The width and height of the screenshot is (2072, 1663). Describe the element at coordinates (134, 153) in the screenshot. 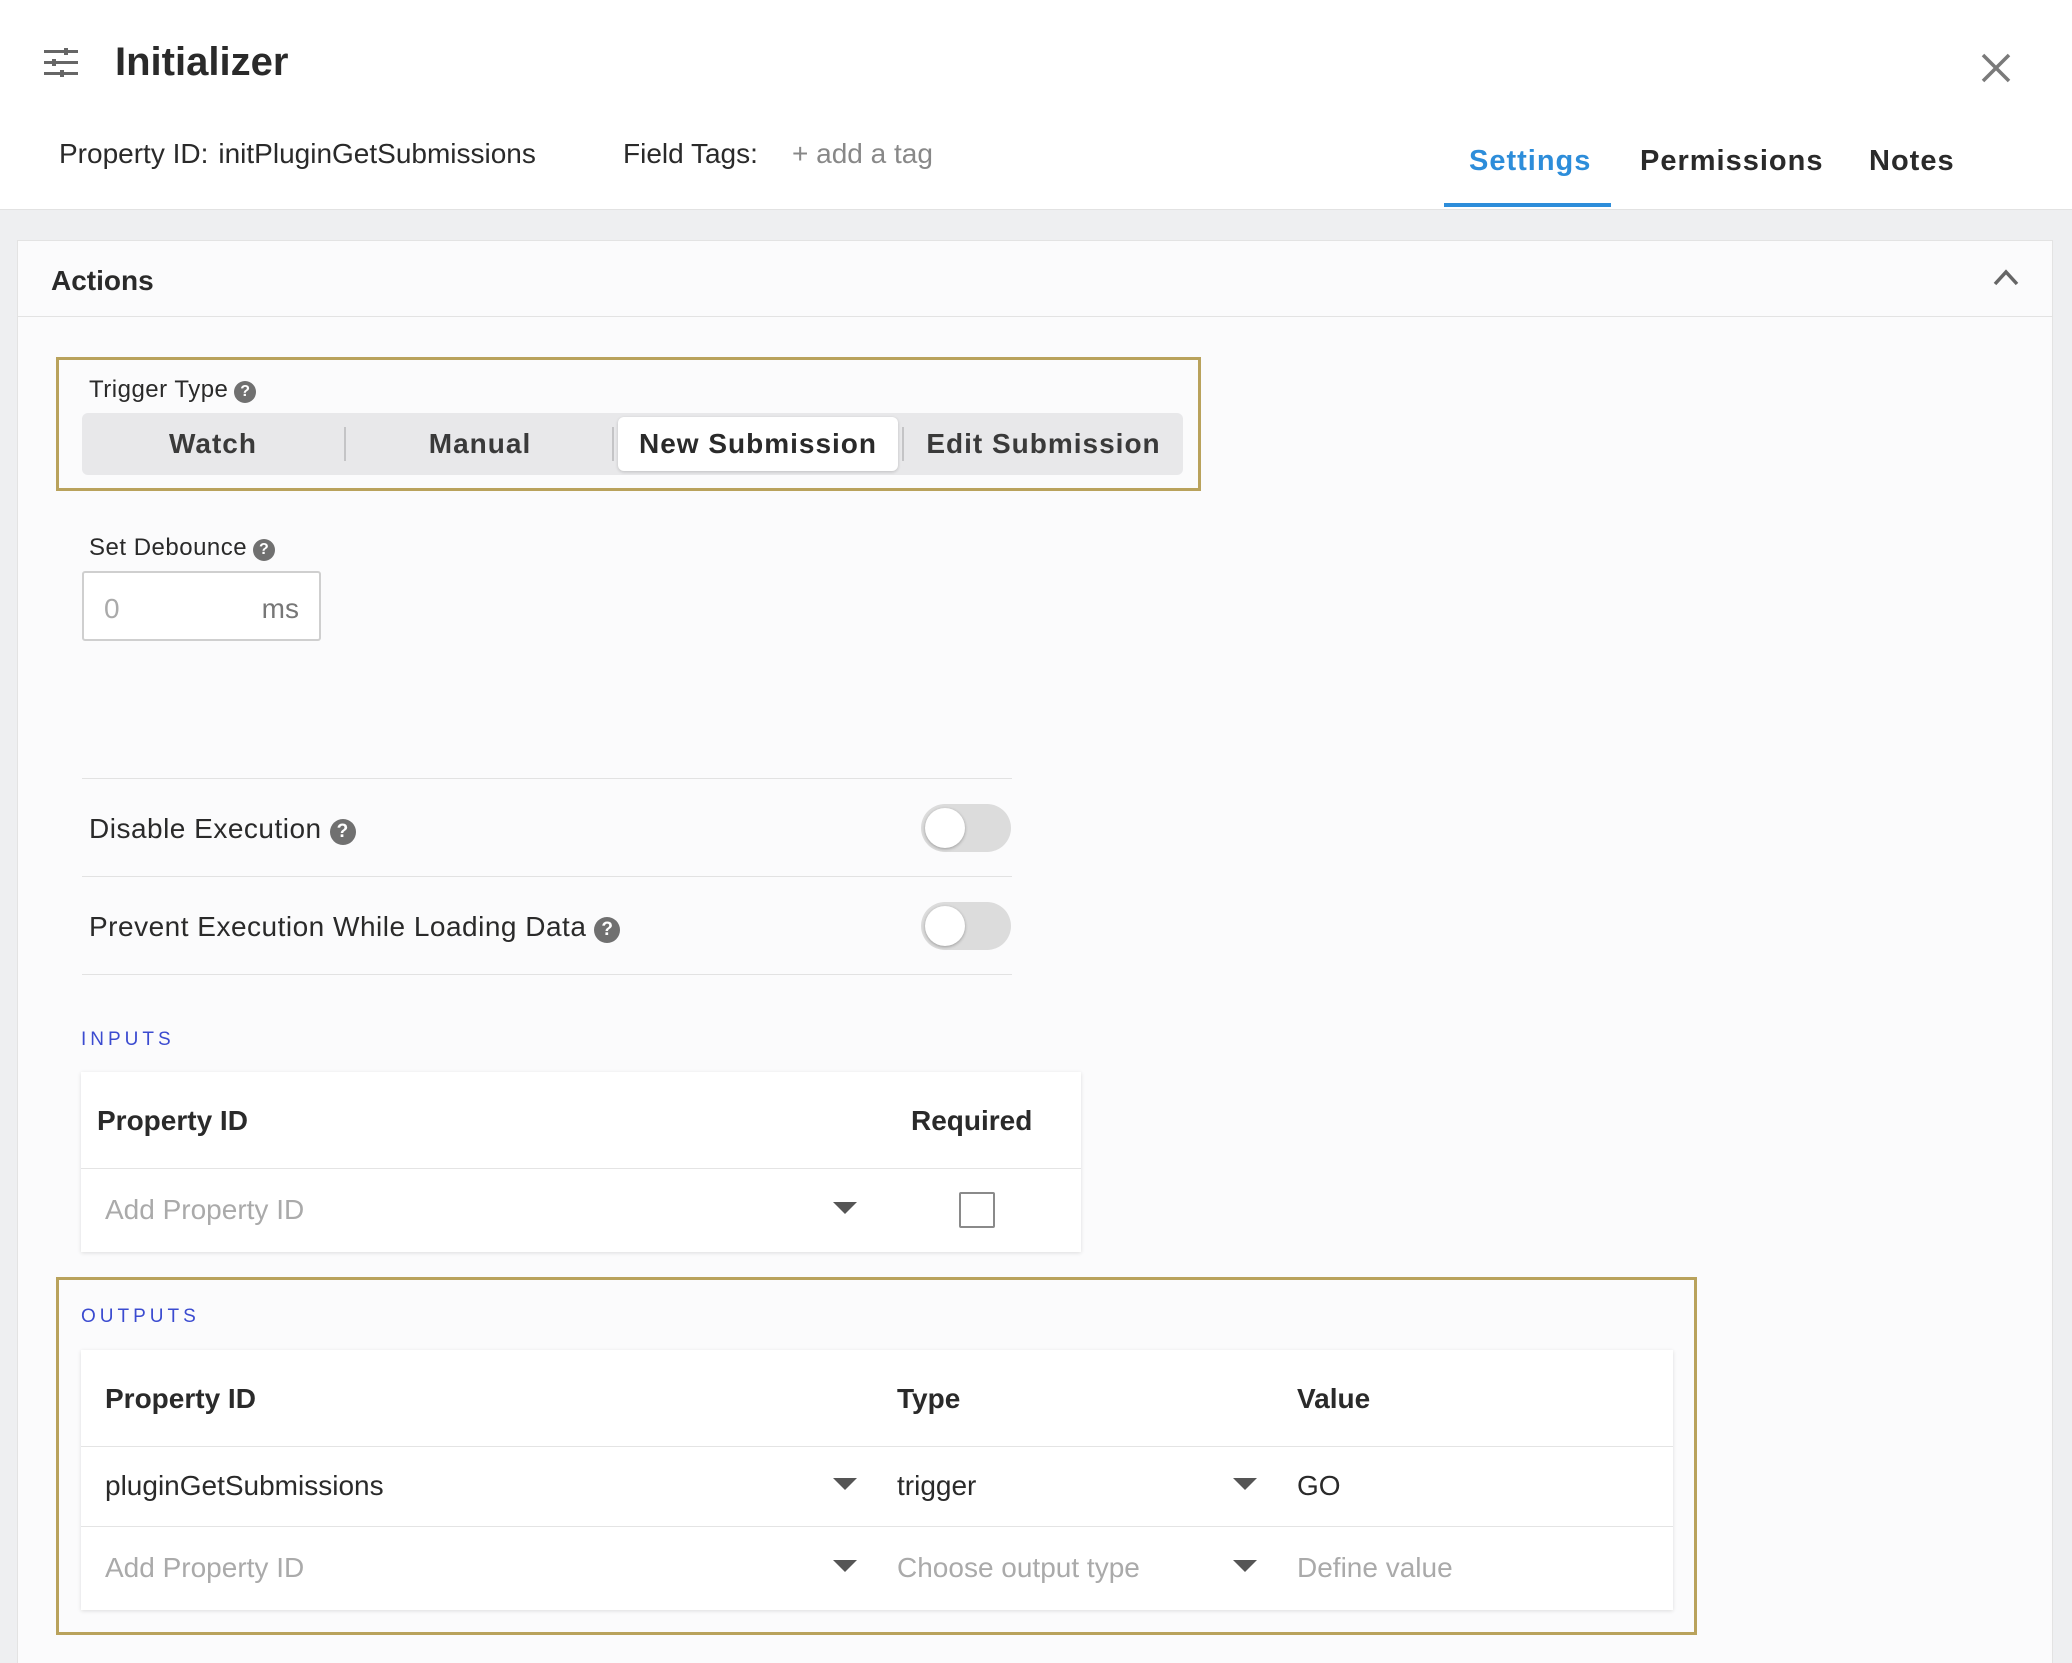

I see `property-id-label: Property ID:` at that location.